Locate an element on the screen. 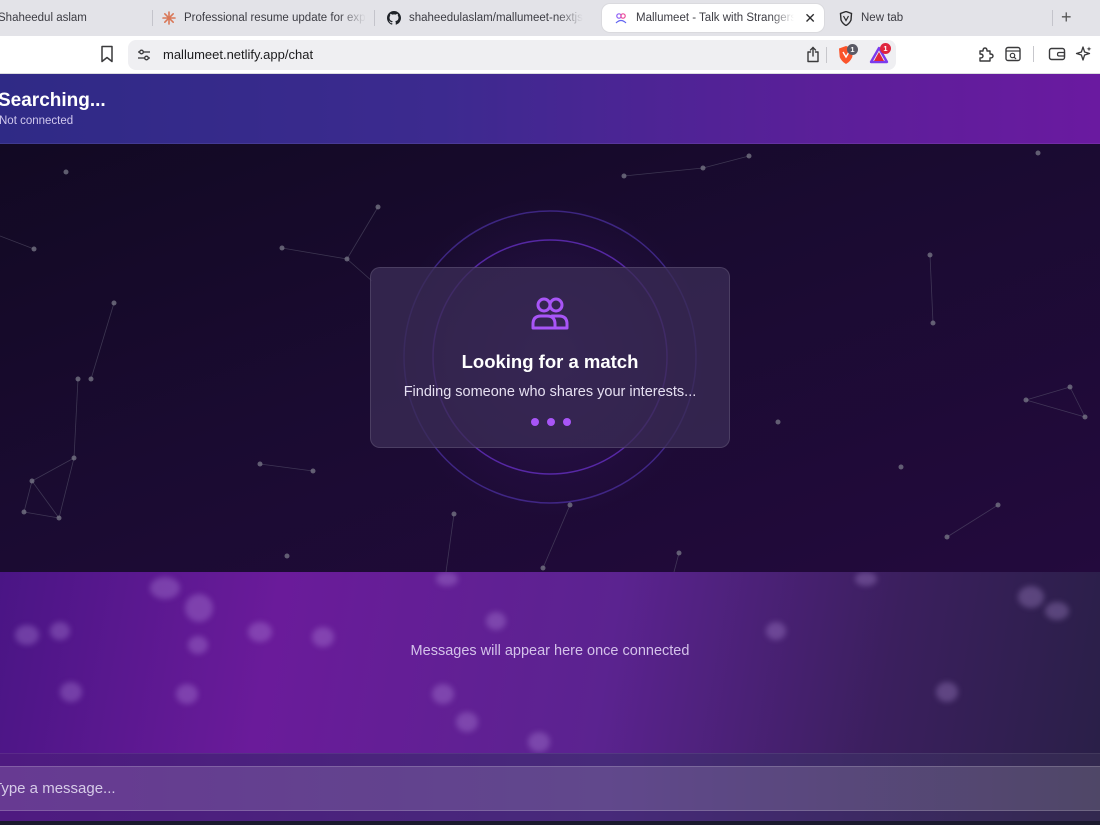  tab-title: shaheedulaslam/mallumeet-nextjs is located at coordinates (496, 18).